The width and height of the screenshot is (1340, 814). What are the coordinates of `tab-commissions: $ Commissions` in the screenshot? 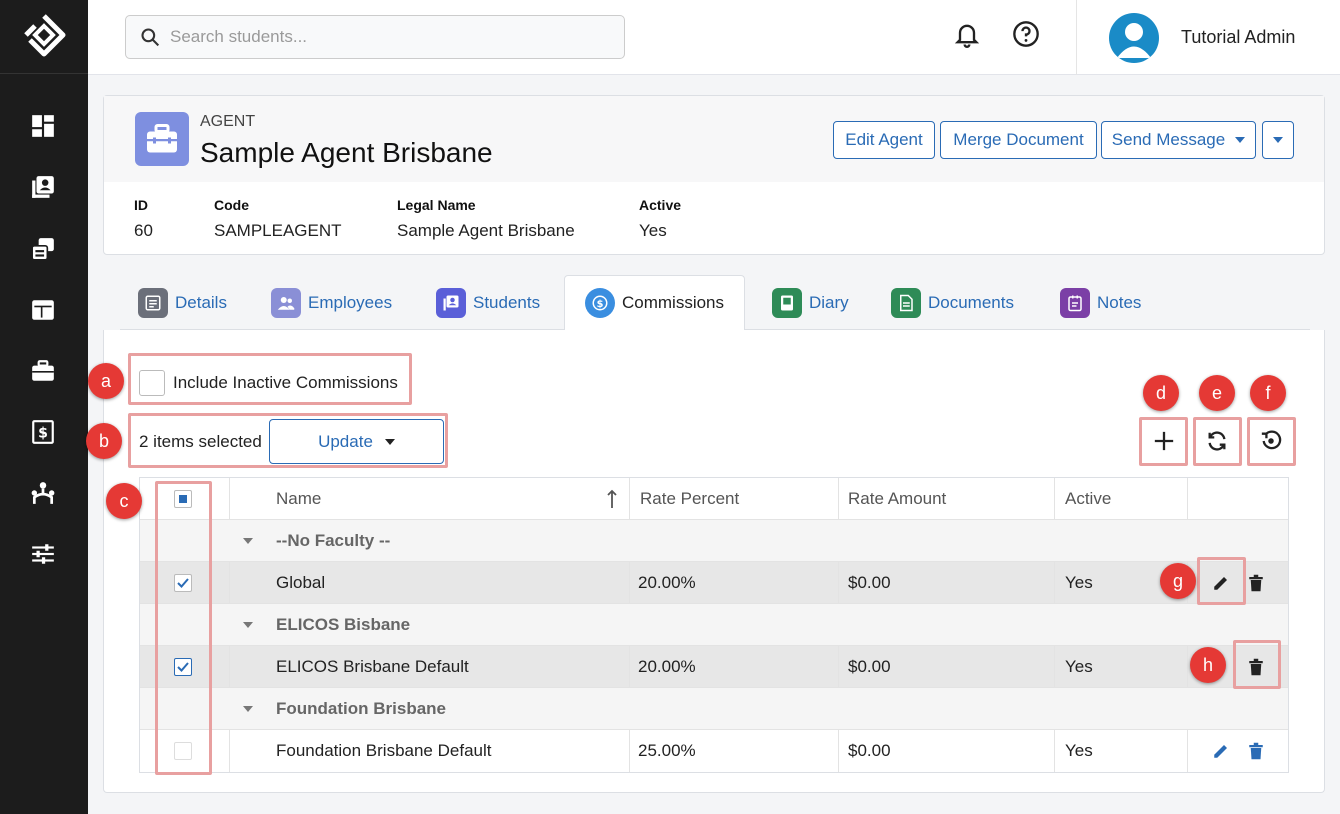 It's located at (655, 303).